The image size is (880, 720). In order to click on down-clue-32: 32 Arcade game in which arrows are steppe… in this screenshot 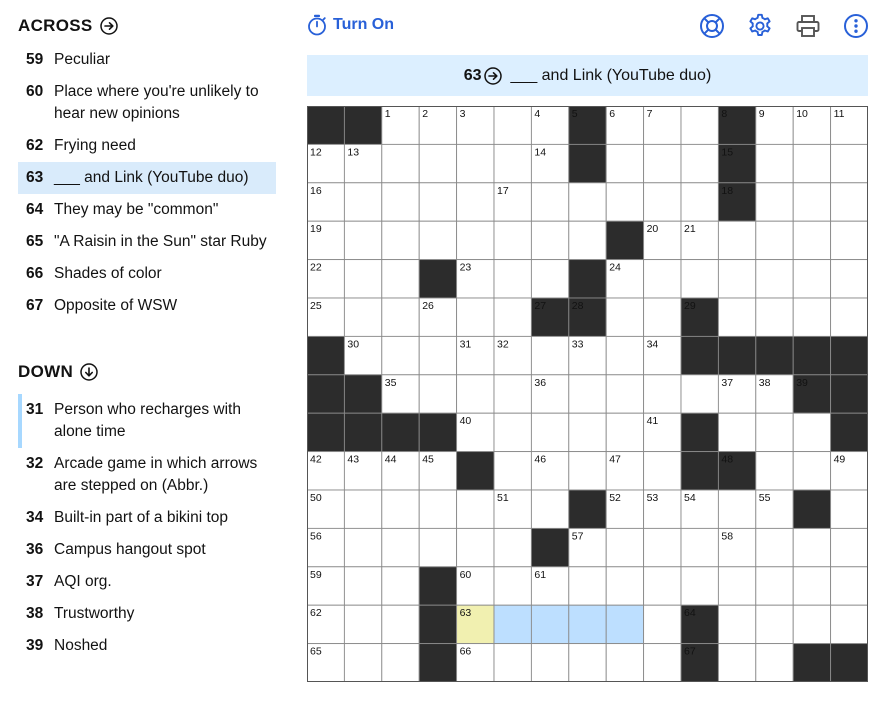, I will do `click(147, 475)`.